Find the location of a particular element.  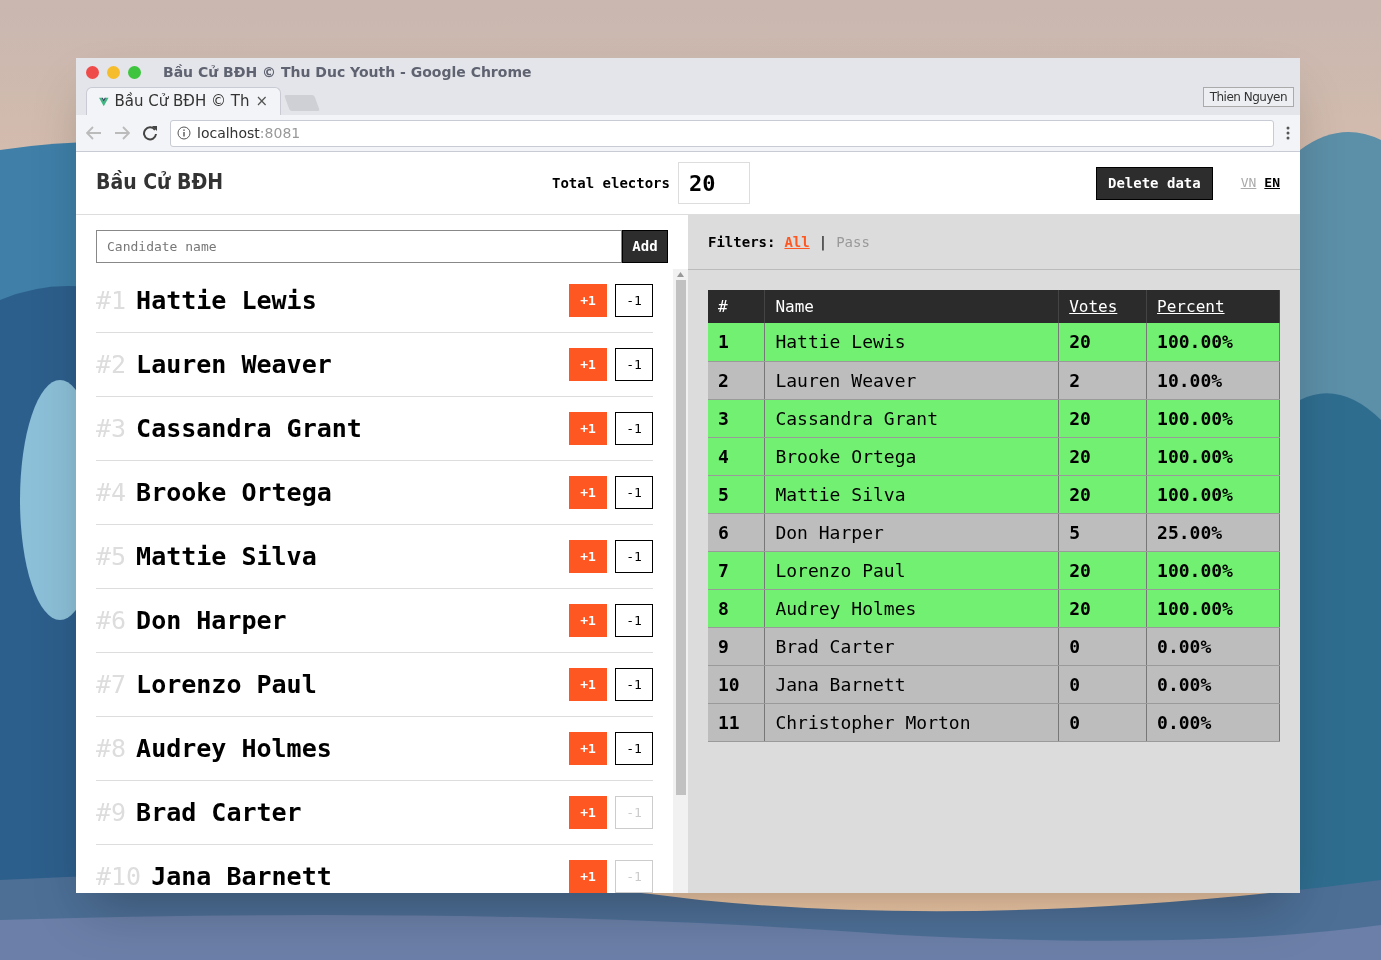

table-cell: 10 is located at coordinates (736, 684).